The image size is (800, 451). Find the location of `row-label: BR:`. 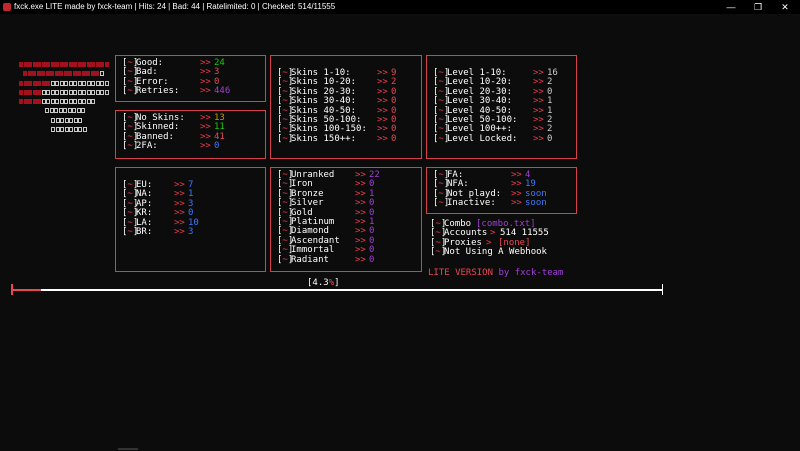

row-label: BR: is located at coordinates (144, 231).